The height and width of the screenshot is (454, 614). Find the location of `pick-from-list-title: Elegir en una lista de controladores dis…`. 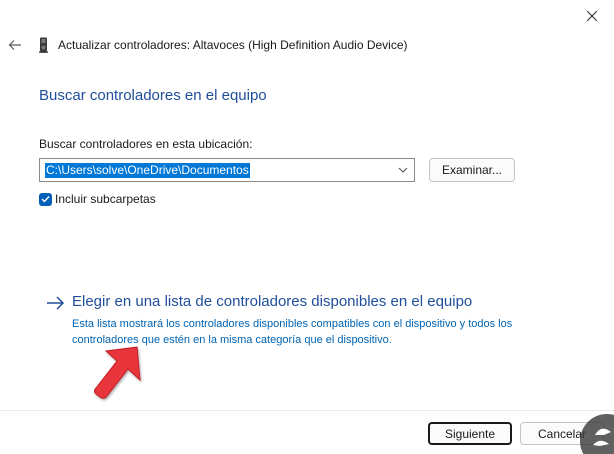

pick-from-list-title: Elegir en una lista de controladores dis… is located at coordinates (272, 301).